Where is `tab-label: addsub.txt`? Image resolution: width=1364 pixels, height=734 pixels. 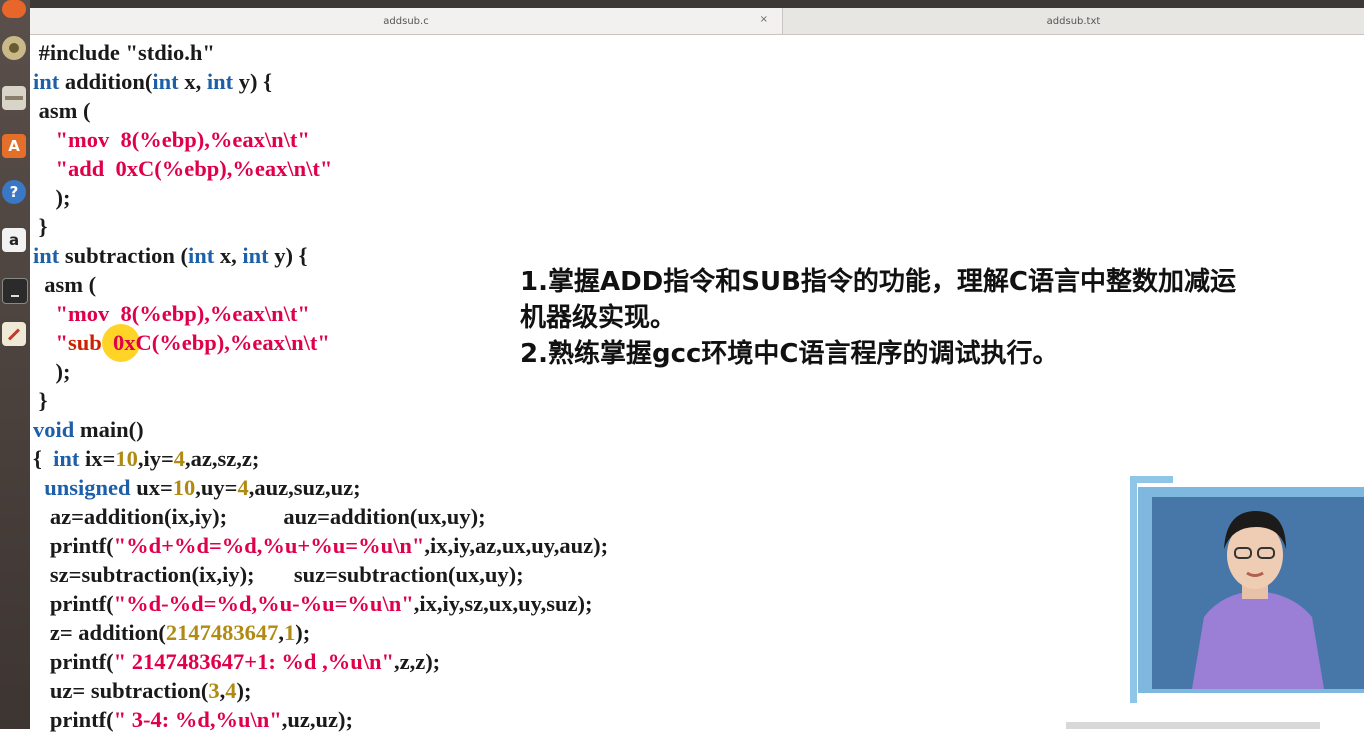
tab-label: addsub.txt is located at coordinates (1073, 21).